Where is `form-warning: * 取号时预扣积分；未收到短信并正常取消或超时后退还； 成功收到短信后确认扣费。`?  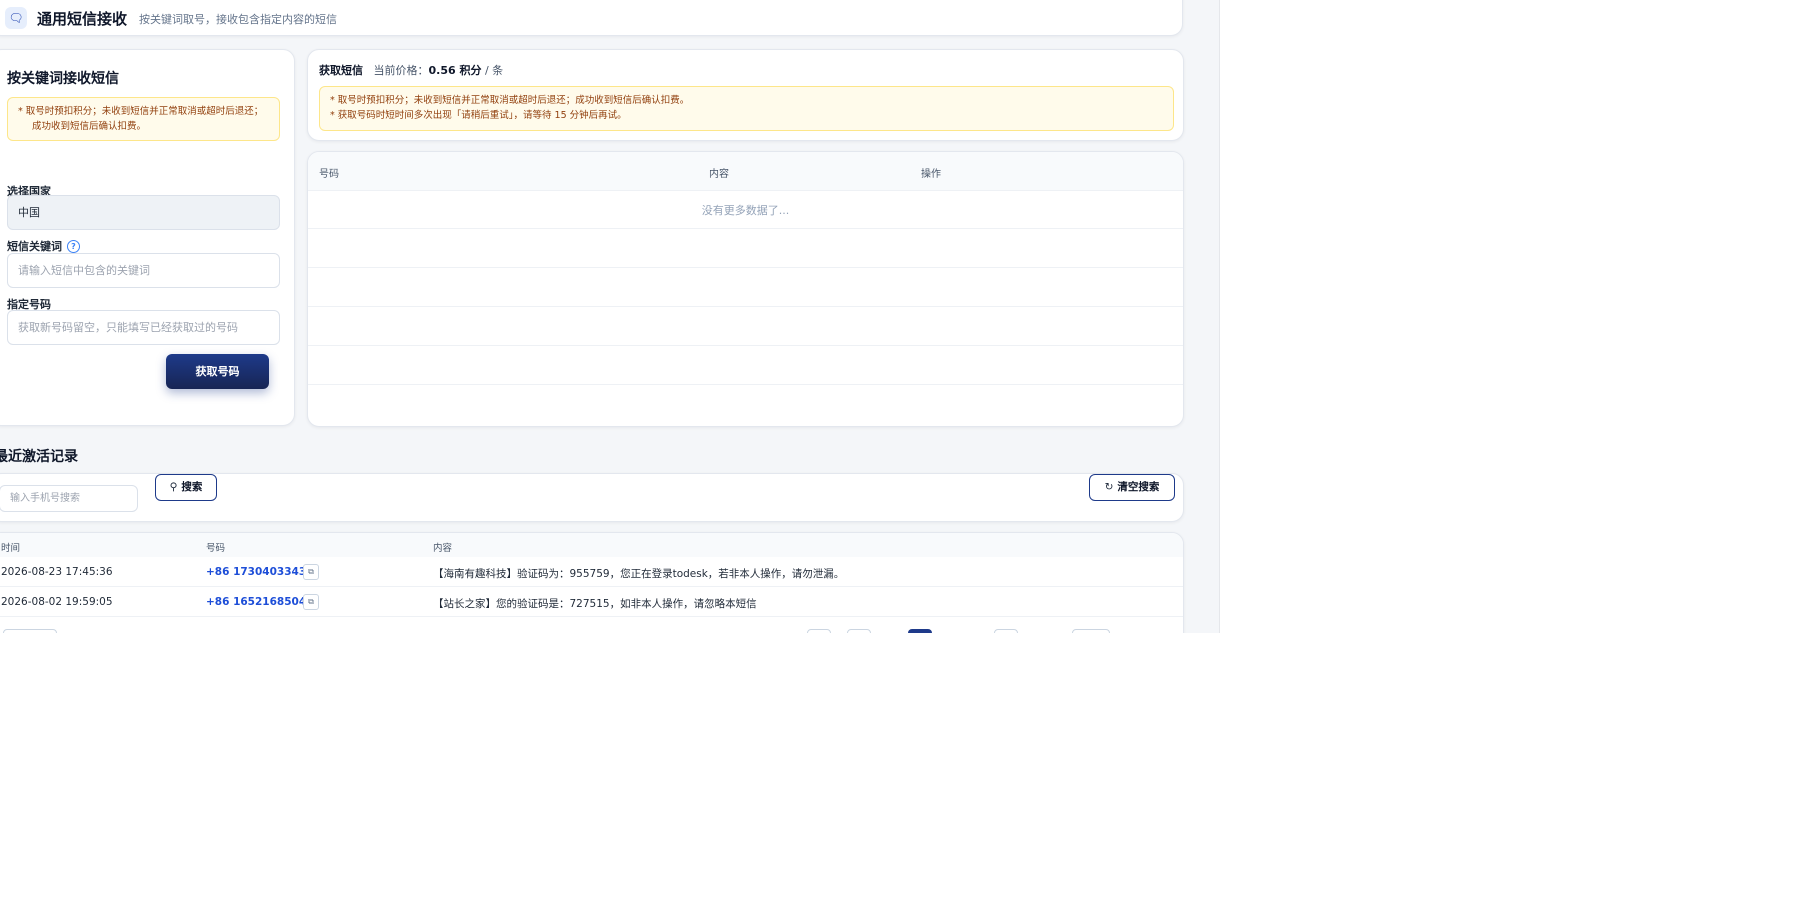 form-warning: * 取号时预扣积分；未收到短信并正常取消或超时后退还； 成功收到短信后确认扣费。 is located at coordinates (143, 119).